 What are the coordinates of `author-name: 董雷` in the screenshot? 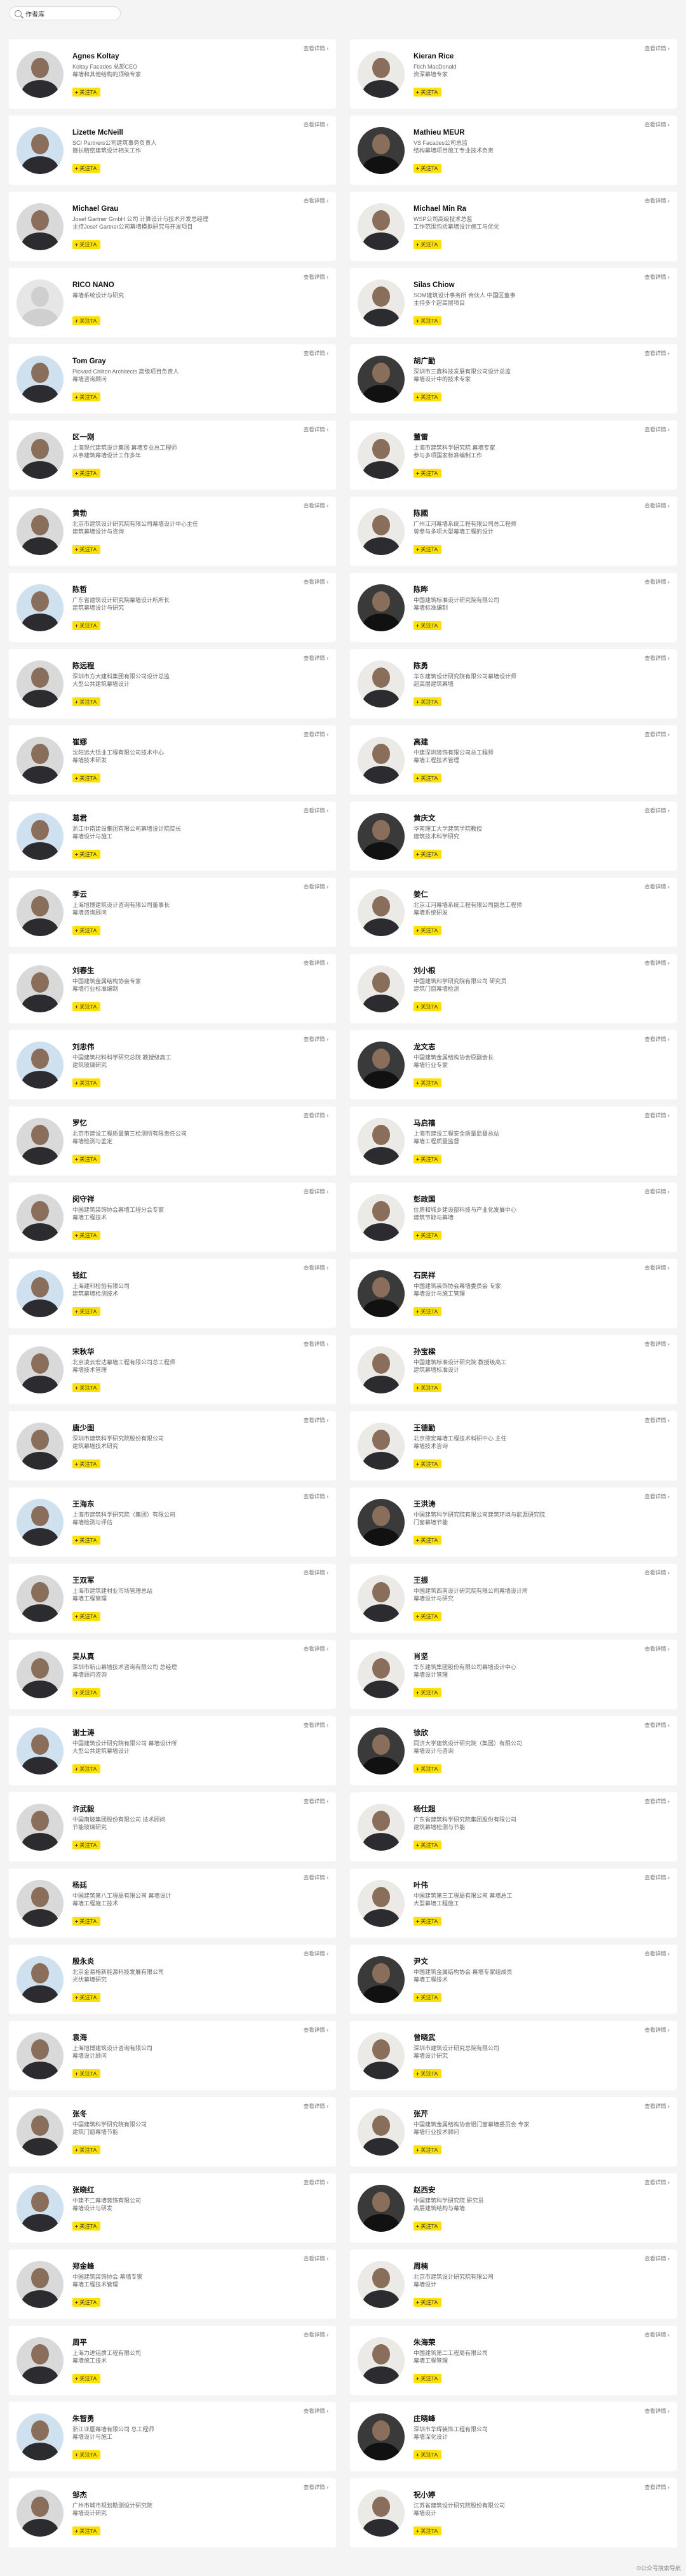 It's located at (523, 437).